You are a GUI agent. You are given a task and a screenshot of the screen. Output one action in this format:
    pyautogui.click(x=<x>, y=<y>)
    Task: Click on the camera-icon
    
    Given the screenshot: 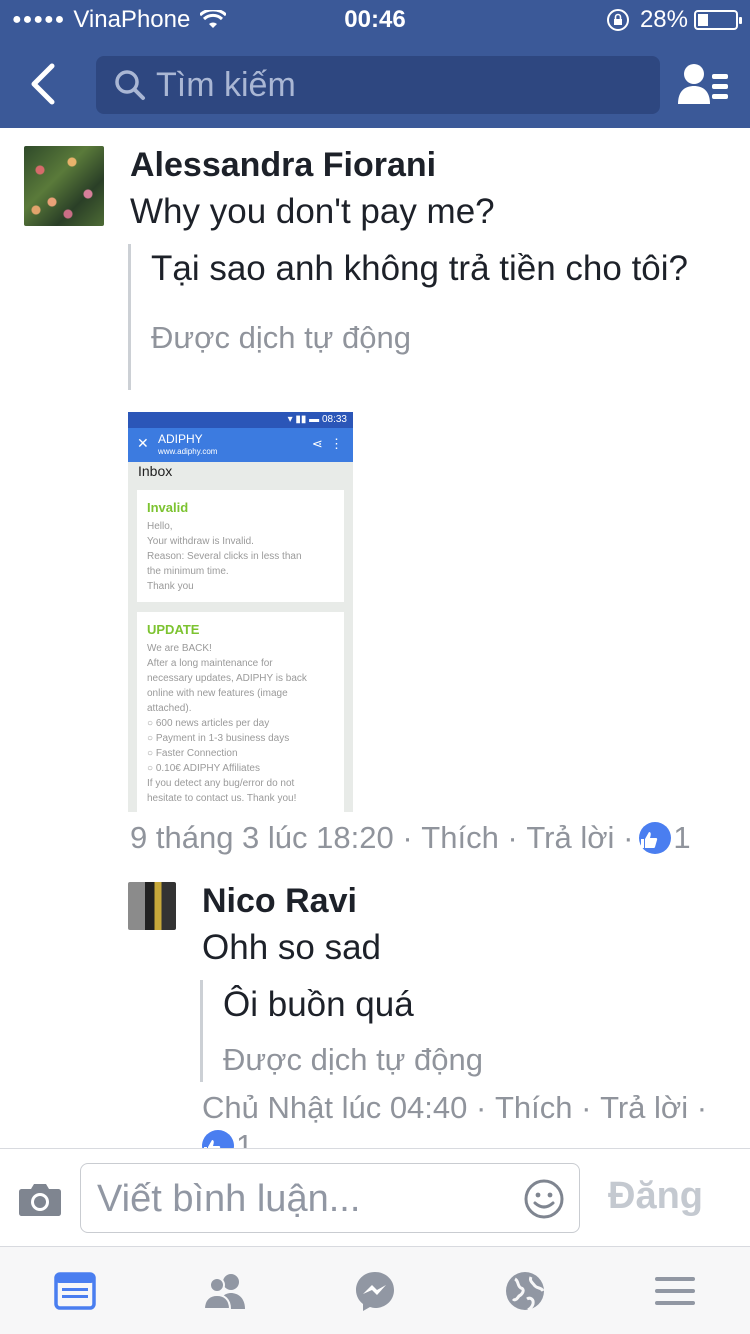 What is the action you would take?
    pyautogui.click(x=40, y=1199)
    